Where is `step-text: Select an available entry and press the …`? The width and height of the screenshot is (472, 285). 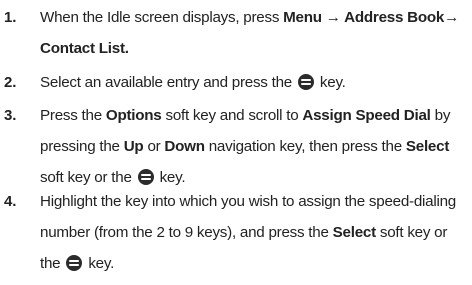 step-text: Select an available entry and press the … is located at coordinates (193, 82).